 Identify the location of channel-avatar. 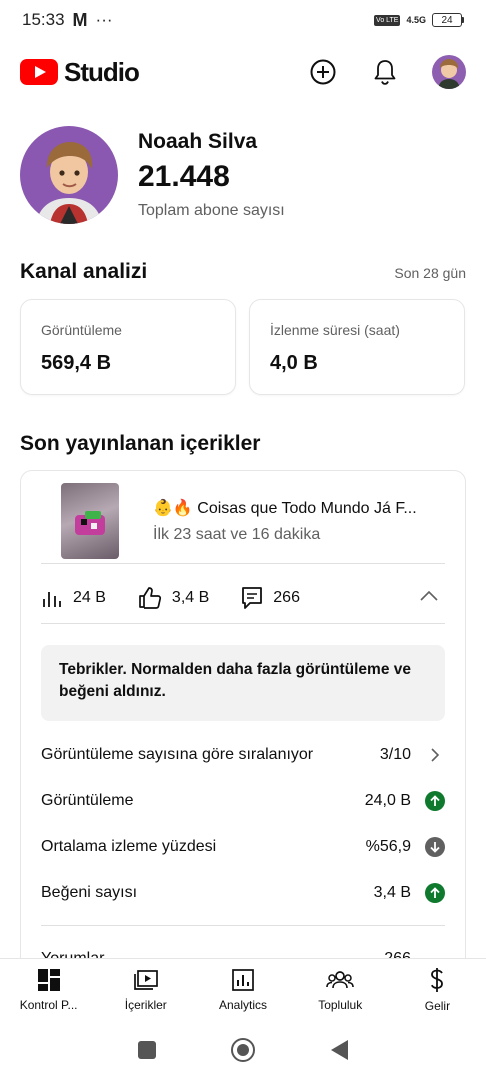
(69, 175).